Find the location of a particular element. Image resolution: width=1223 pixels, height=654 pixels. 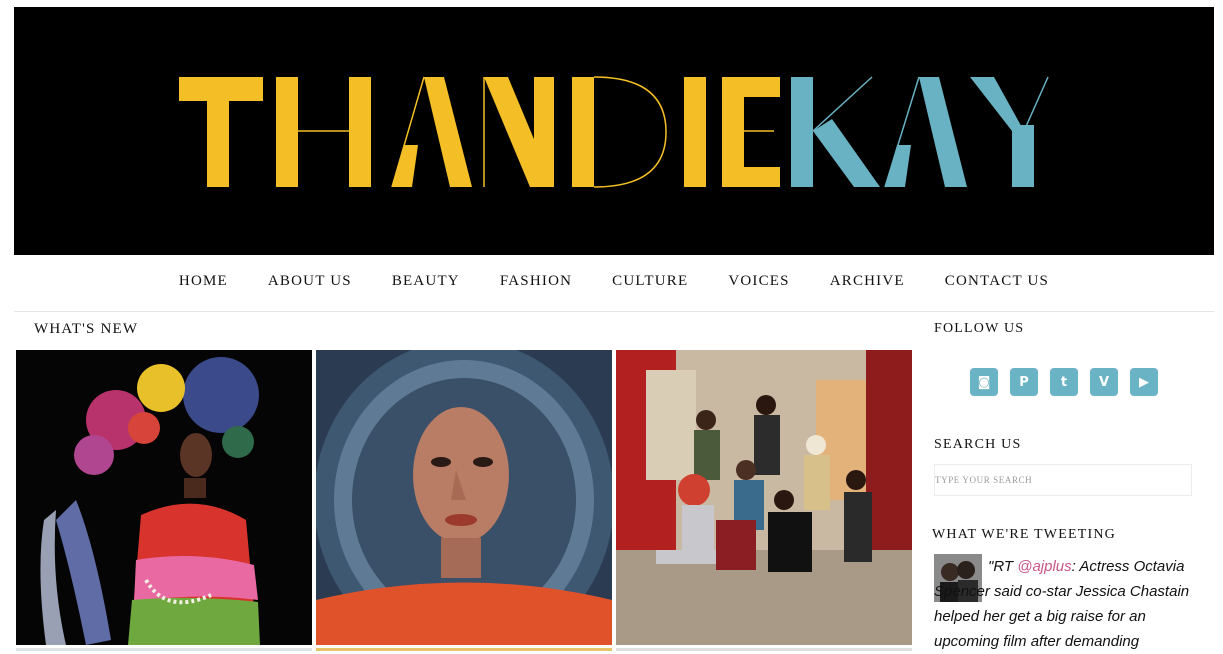

pinterest-icon: P is located at coordinates (1024, 382).